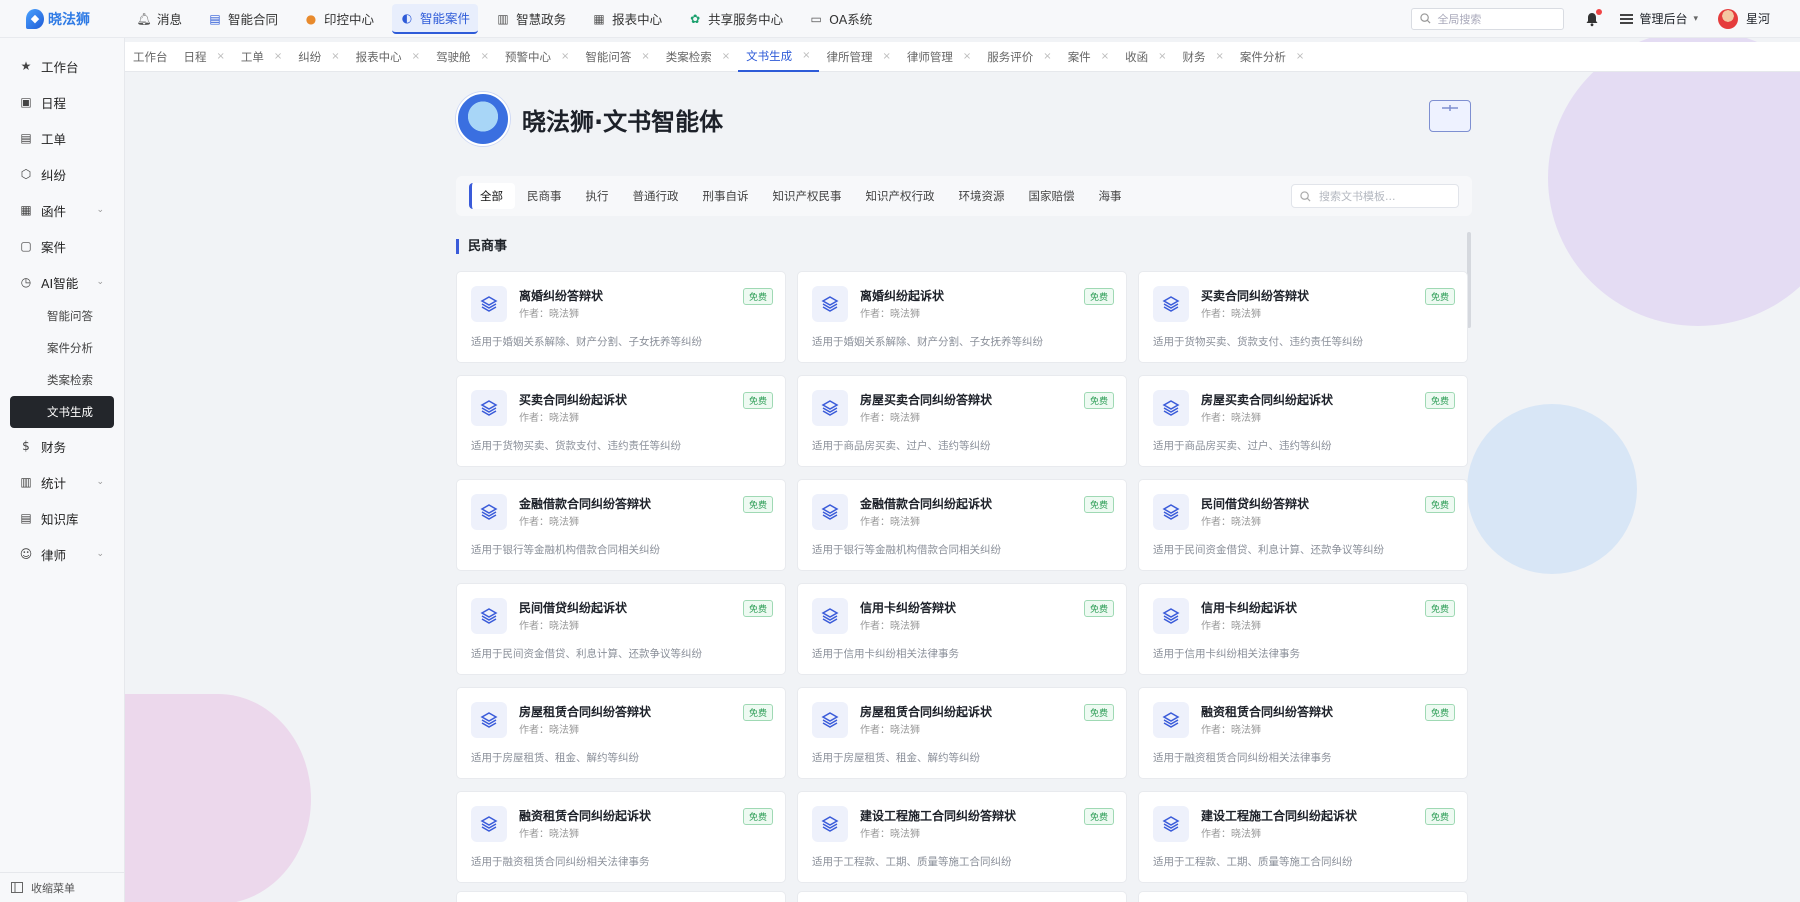  I want to click on template-card: 金融借款合同纠纷起诉状 作者：晓法狮 免费 适用于银行等金融机构借款合同相关纠纷, so click(962, 525).